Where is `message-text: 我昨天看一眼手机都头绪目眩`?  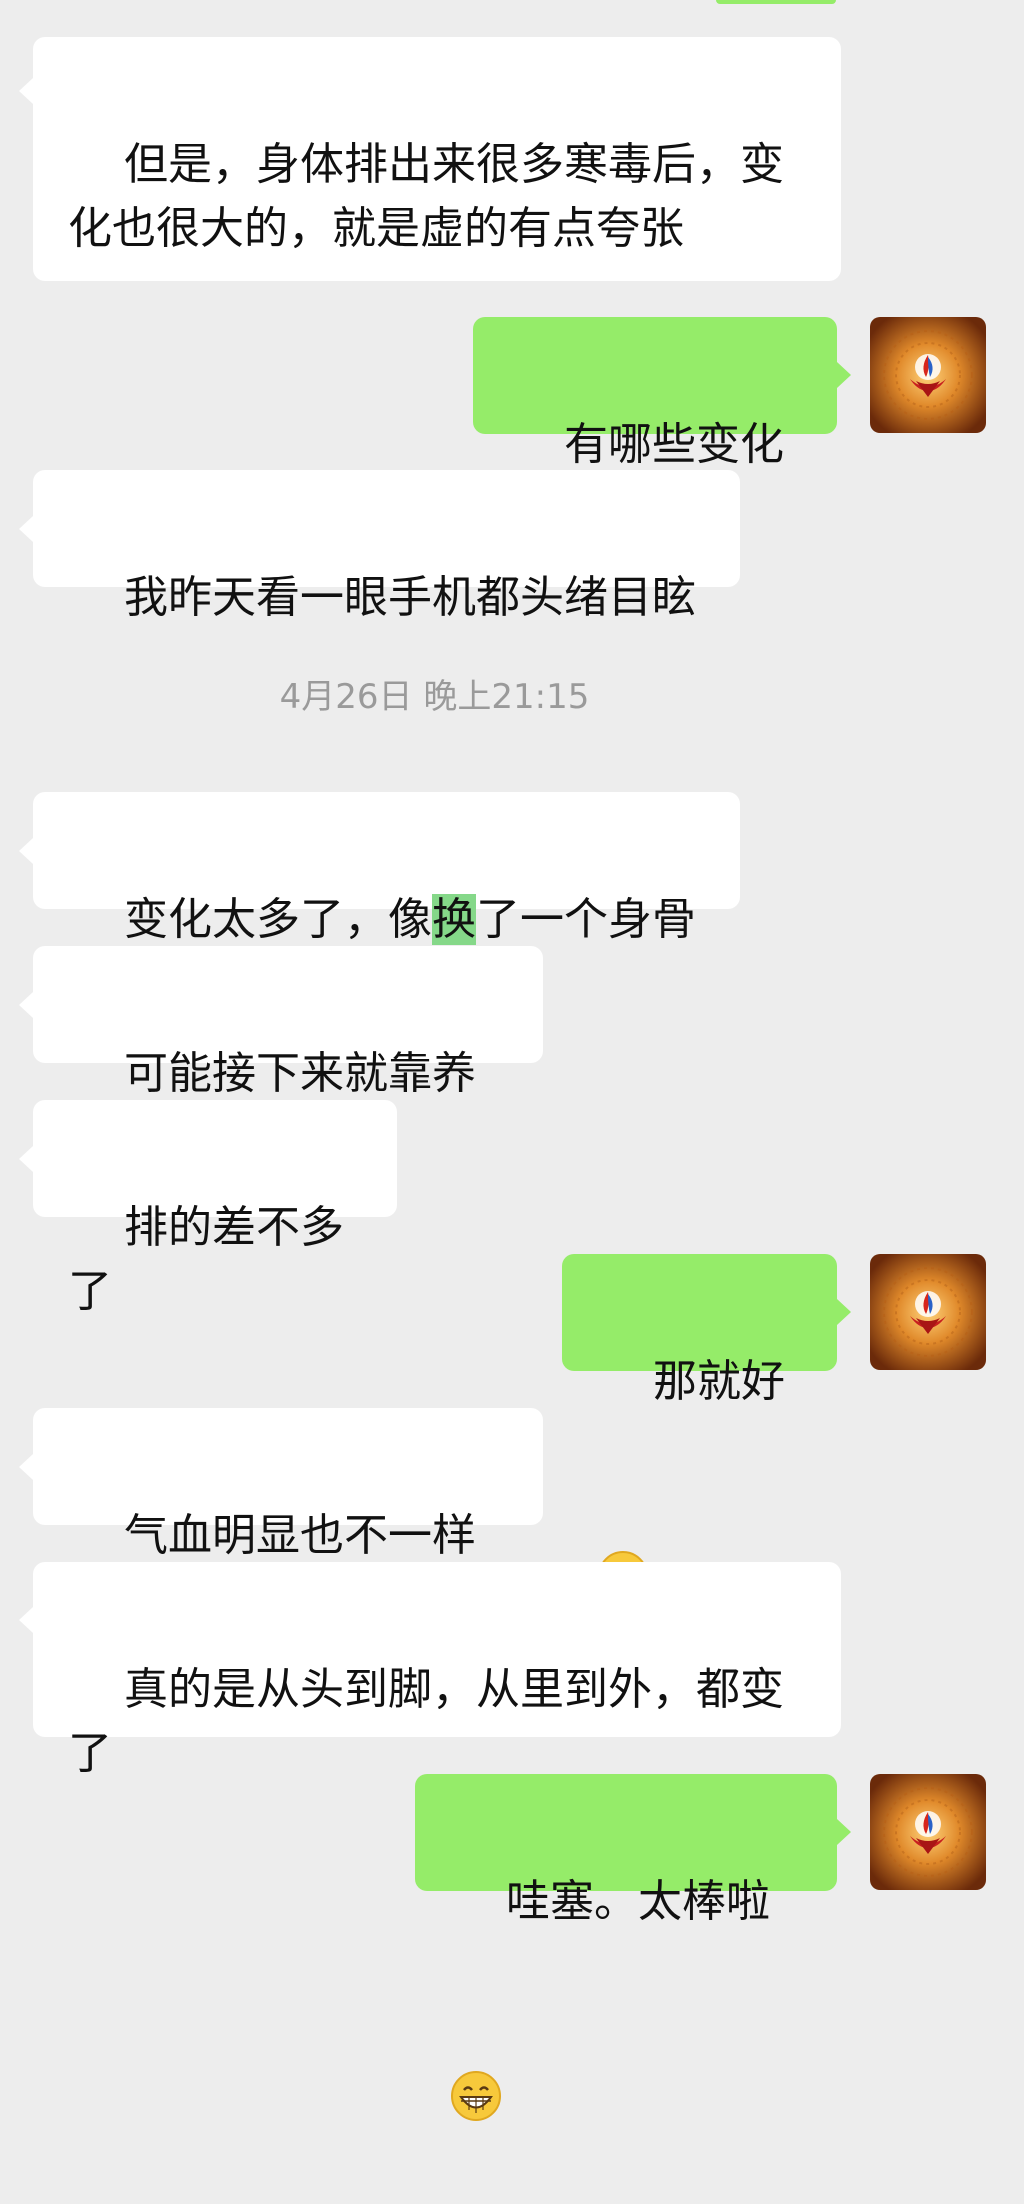 message-text: 我昨天看一眼手机都头绪目眩 is located at coordinates (409, 597).